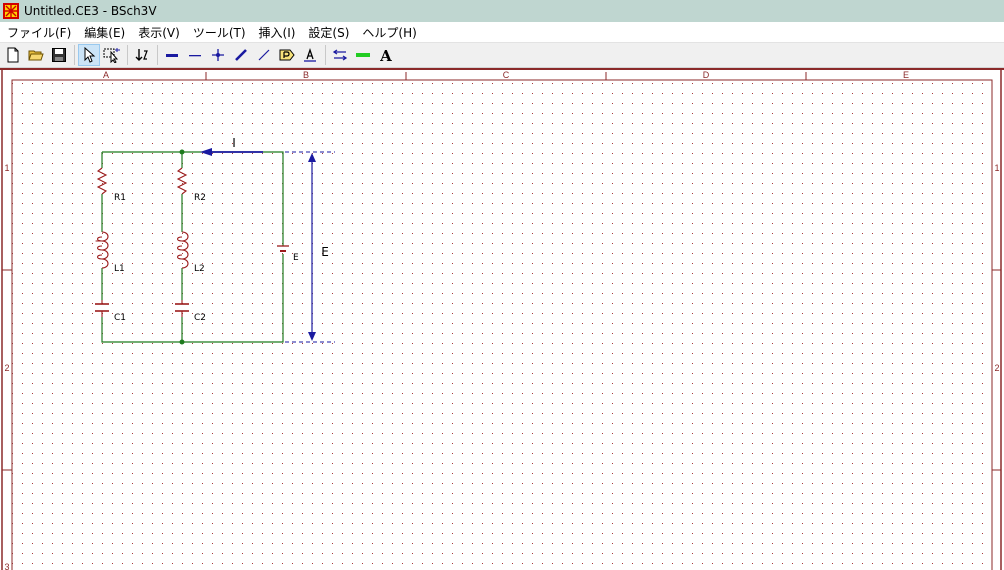  I want to click on menu-insert: 挿入(I), so click(277, 32).